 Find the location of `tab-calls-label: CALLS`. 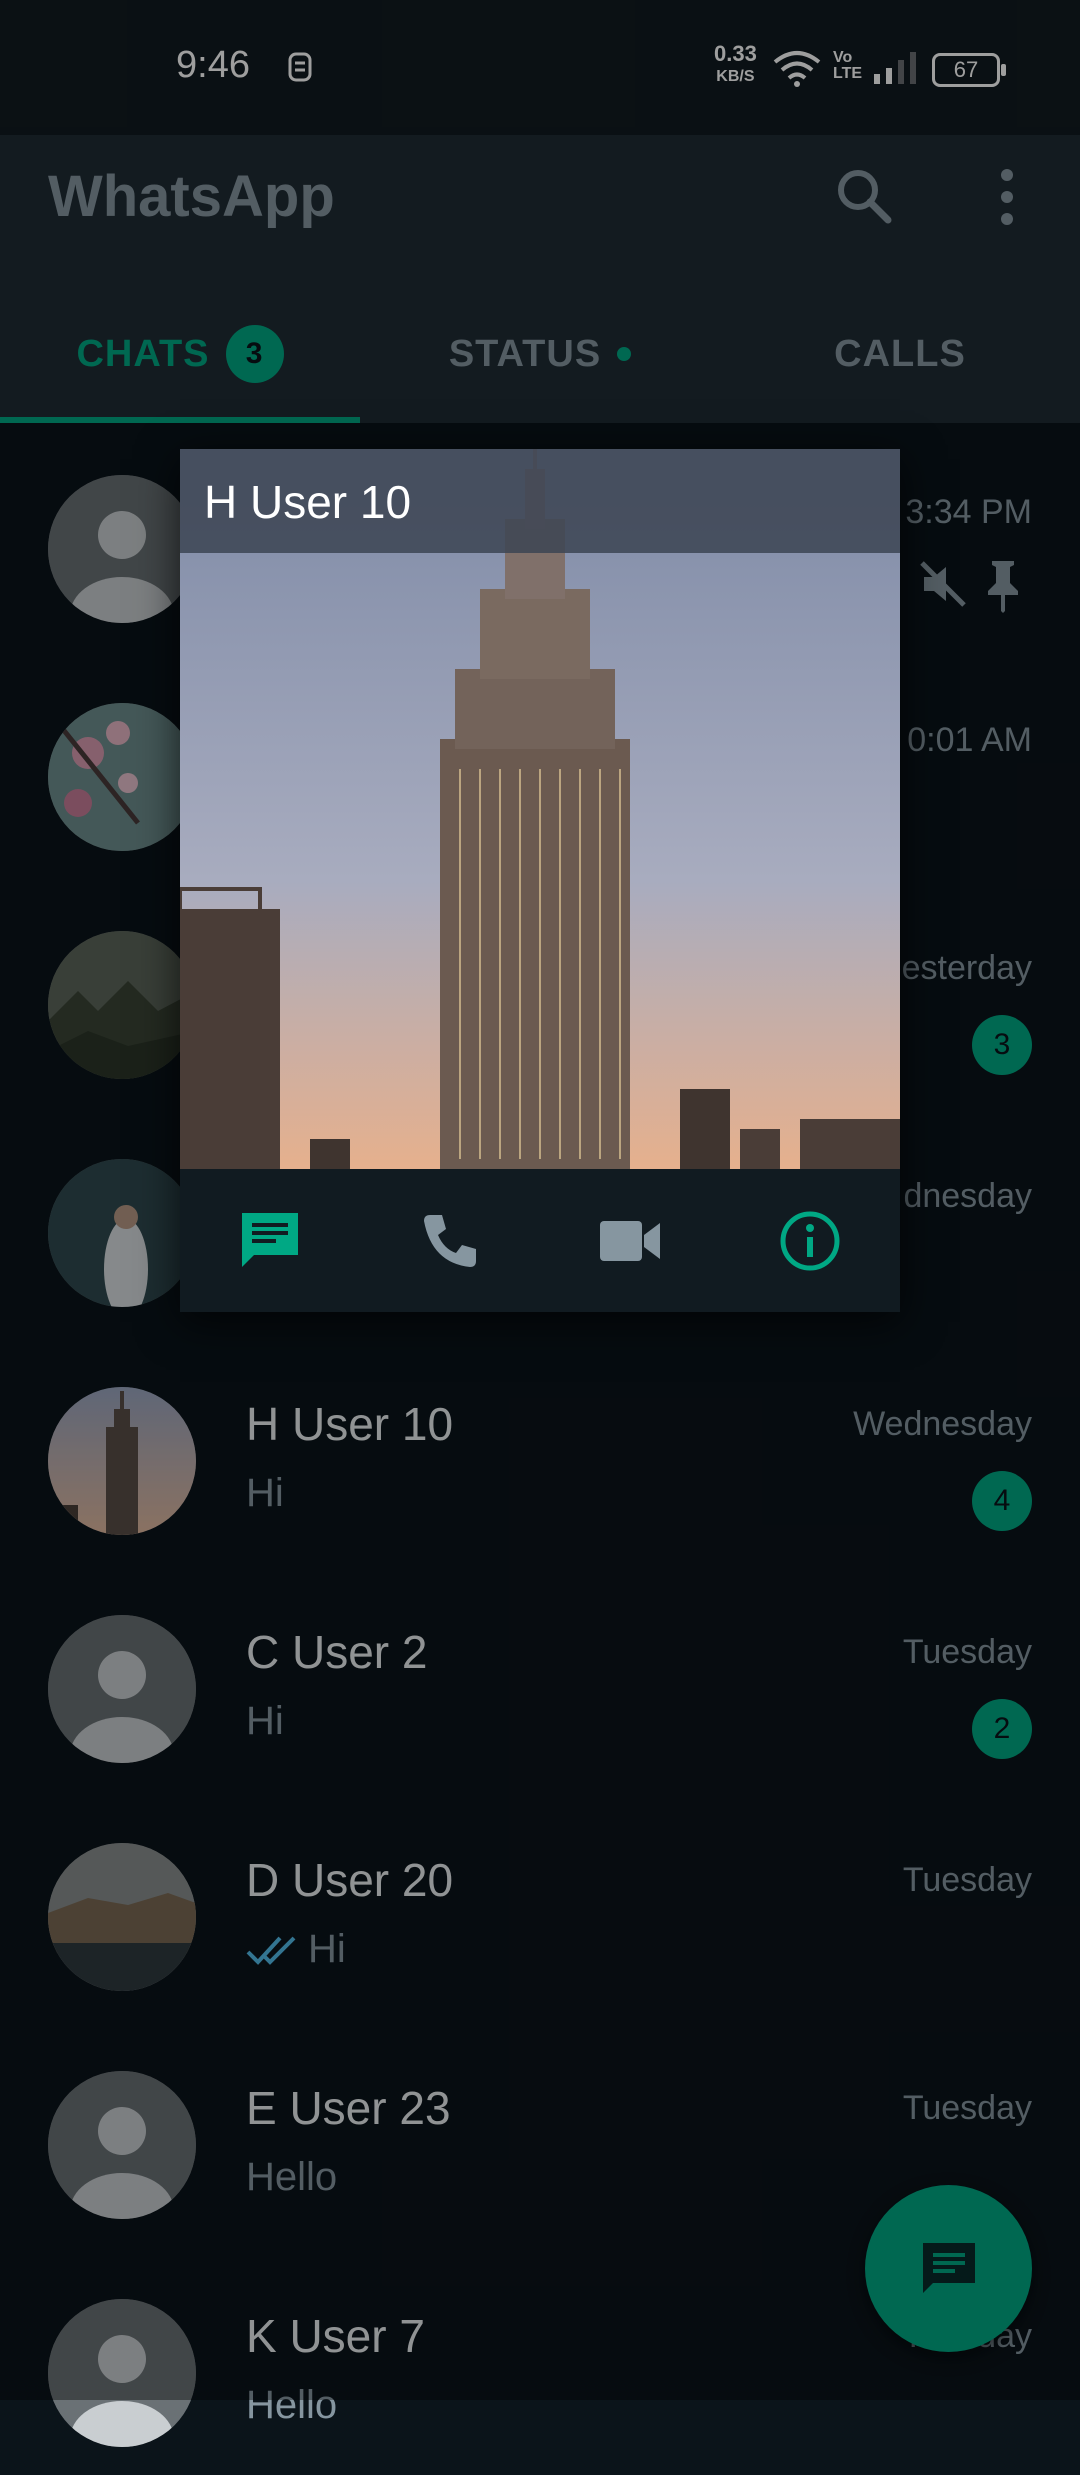

tab-calls-label: CALLS is located at coordinates (900, 353).